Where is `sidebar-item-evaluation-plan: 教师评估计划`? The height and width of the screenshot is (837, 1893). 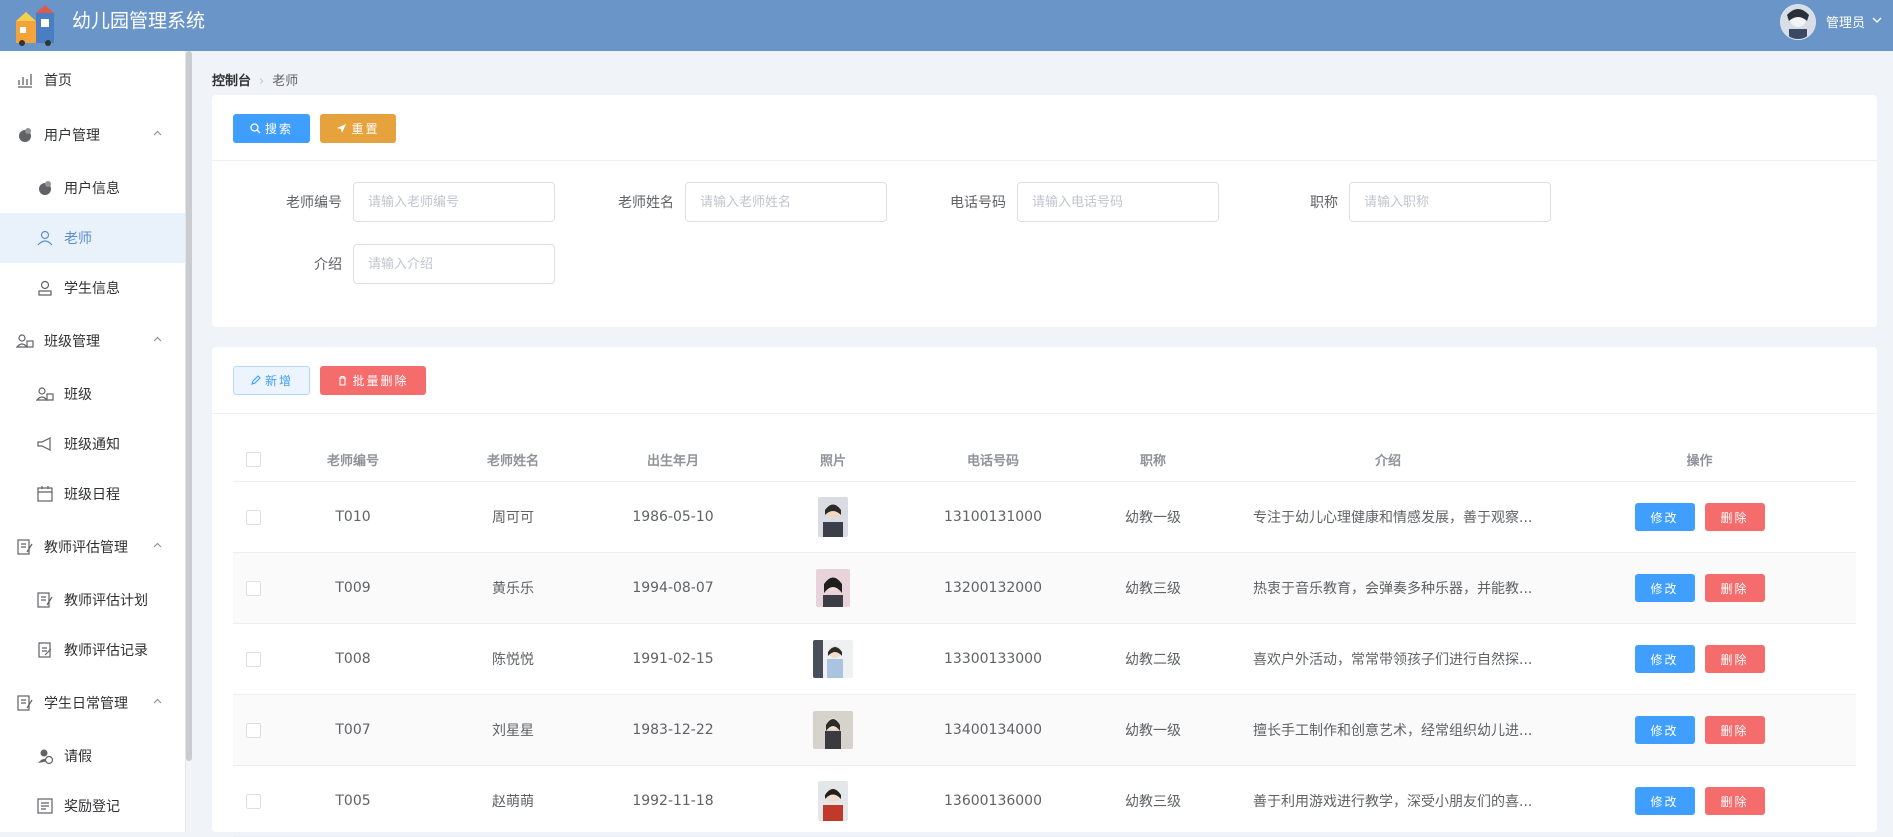 sidebar-item-evaluation-plan: 教师评估计划 is located at coordinates (92, 600).